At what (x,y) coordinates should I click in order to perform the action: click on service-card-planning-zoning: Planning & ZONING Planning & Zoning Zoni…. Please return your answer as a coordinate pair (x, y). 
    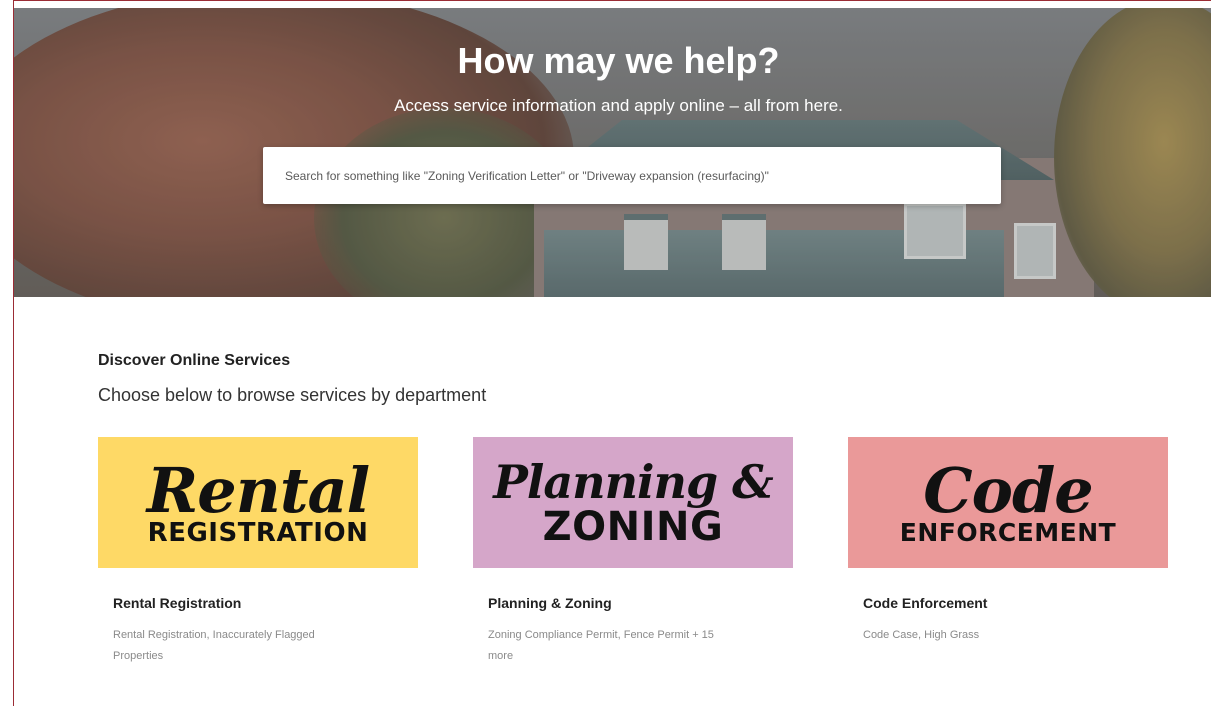
    Looking at the image, I should click on (633, 549).